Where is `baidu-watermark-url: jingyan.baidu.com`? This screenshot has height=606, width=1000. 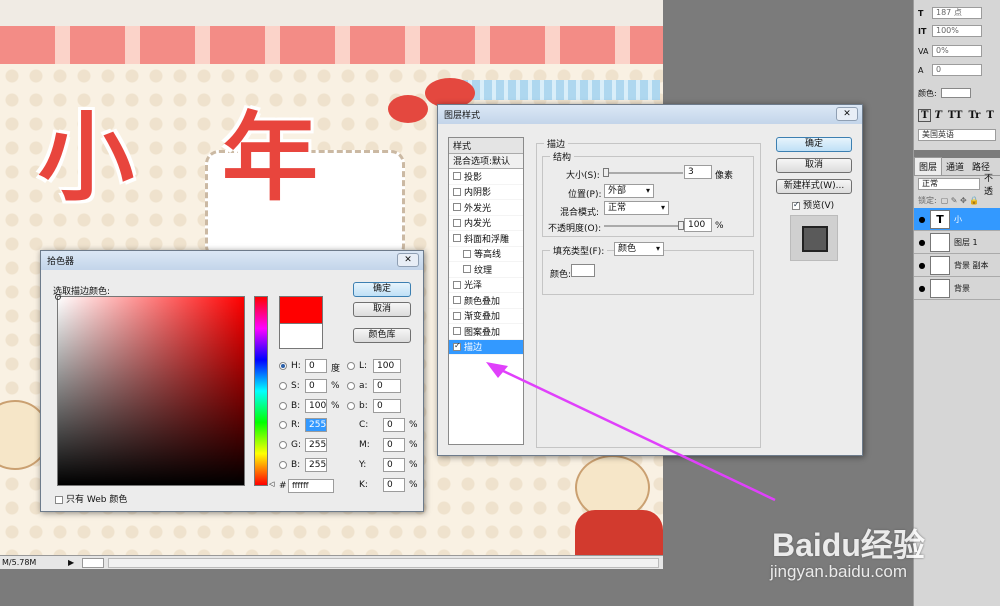
baidu-watermark-url: jingyan.baidu.com is located at coordinates (839, 571).